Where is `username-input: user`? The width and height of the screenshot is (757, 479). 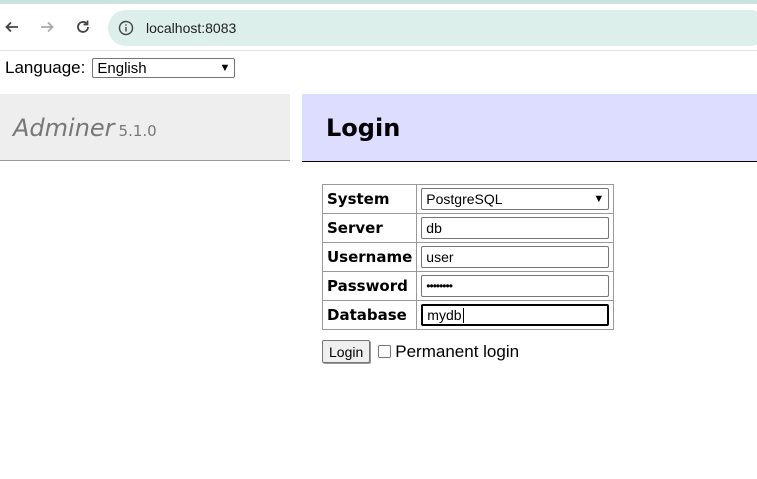
username-input: user is located at coordinates (515, 257).